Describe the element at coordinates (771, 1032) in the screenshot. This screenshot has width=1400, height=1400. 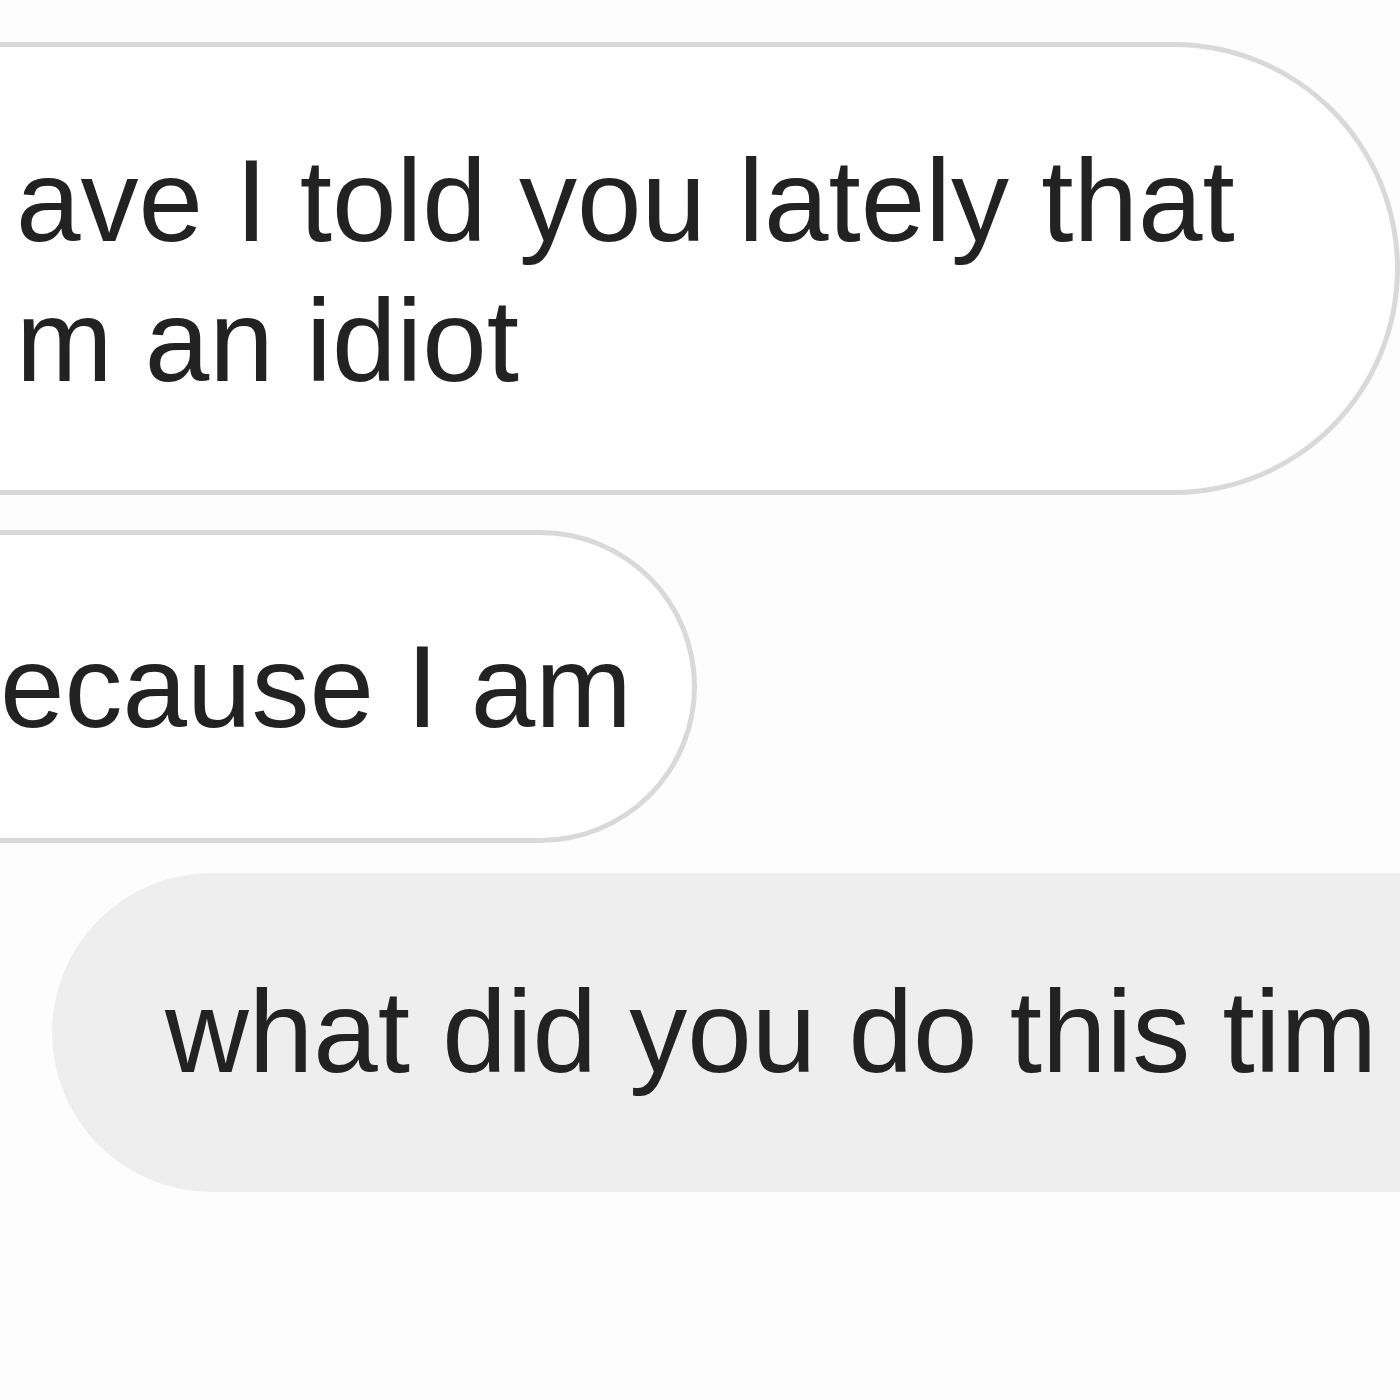
I see `message-text: what did you do this tim` at that location.